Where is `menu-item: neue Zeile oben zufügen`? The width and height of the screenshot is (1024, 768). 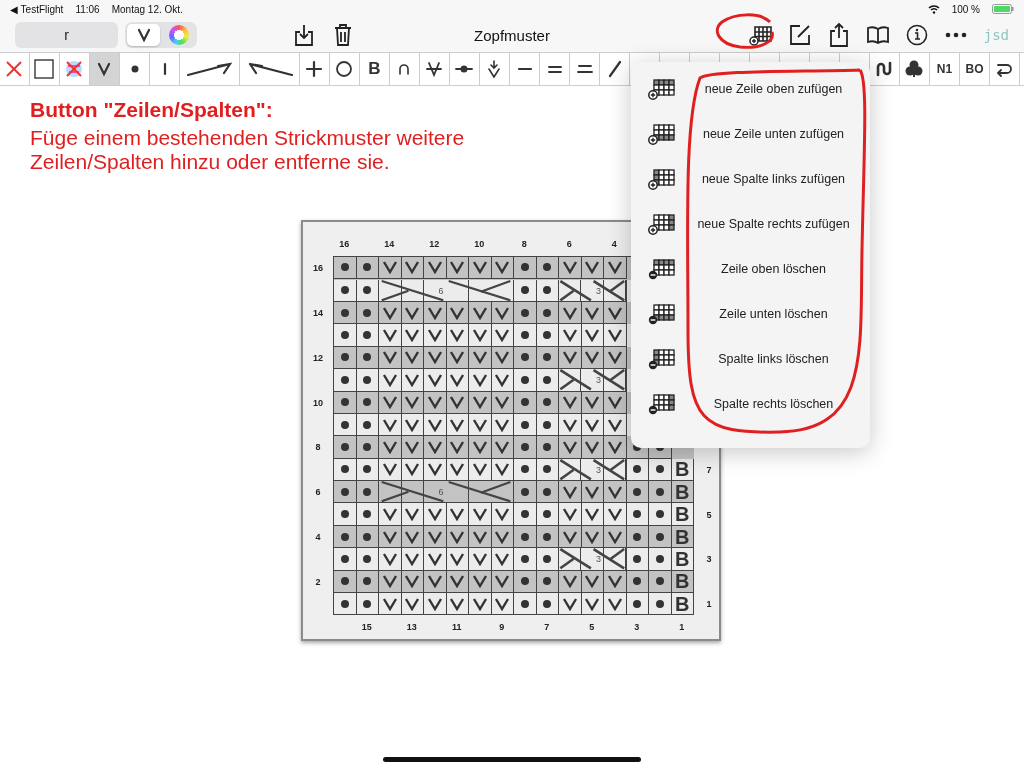
menu-item: neue Zeile oben zufügen is located at coordinates (750, 88).